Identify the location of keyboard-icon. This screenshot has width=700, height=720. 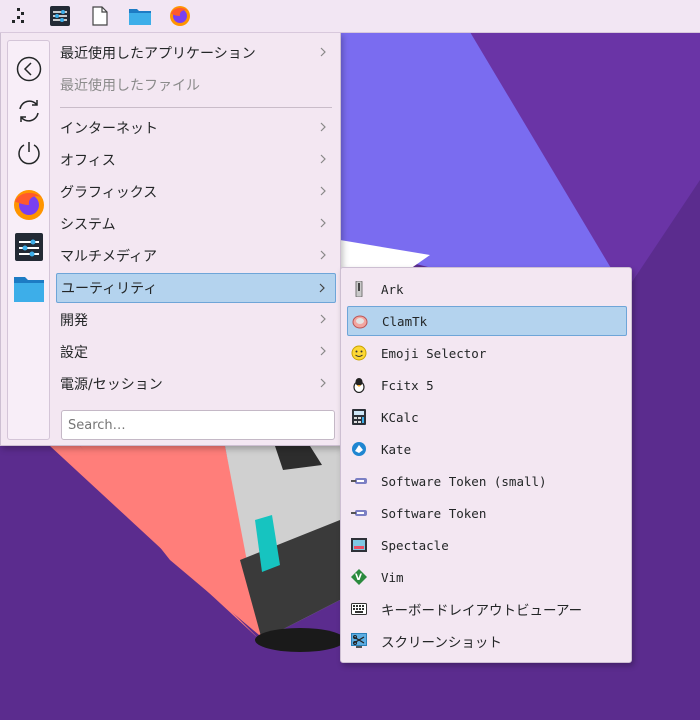
(359, 609).